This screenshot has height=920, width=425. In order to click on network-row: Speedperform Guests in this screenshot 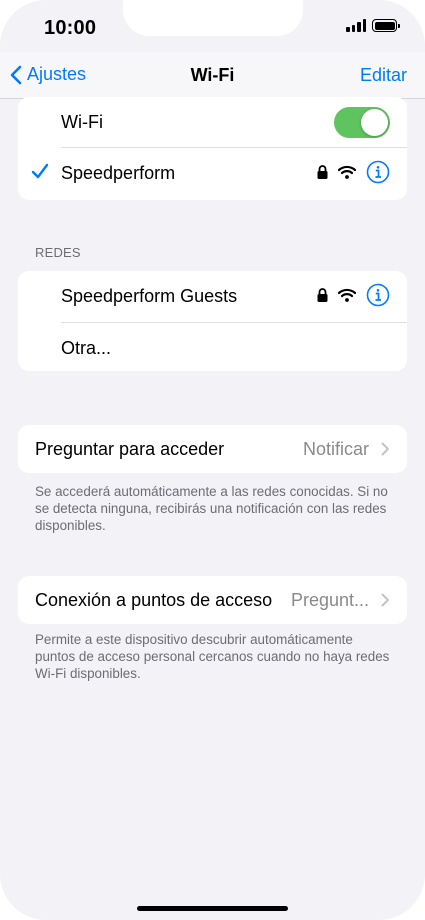, I will do `click(212, 297)`.